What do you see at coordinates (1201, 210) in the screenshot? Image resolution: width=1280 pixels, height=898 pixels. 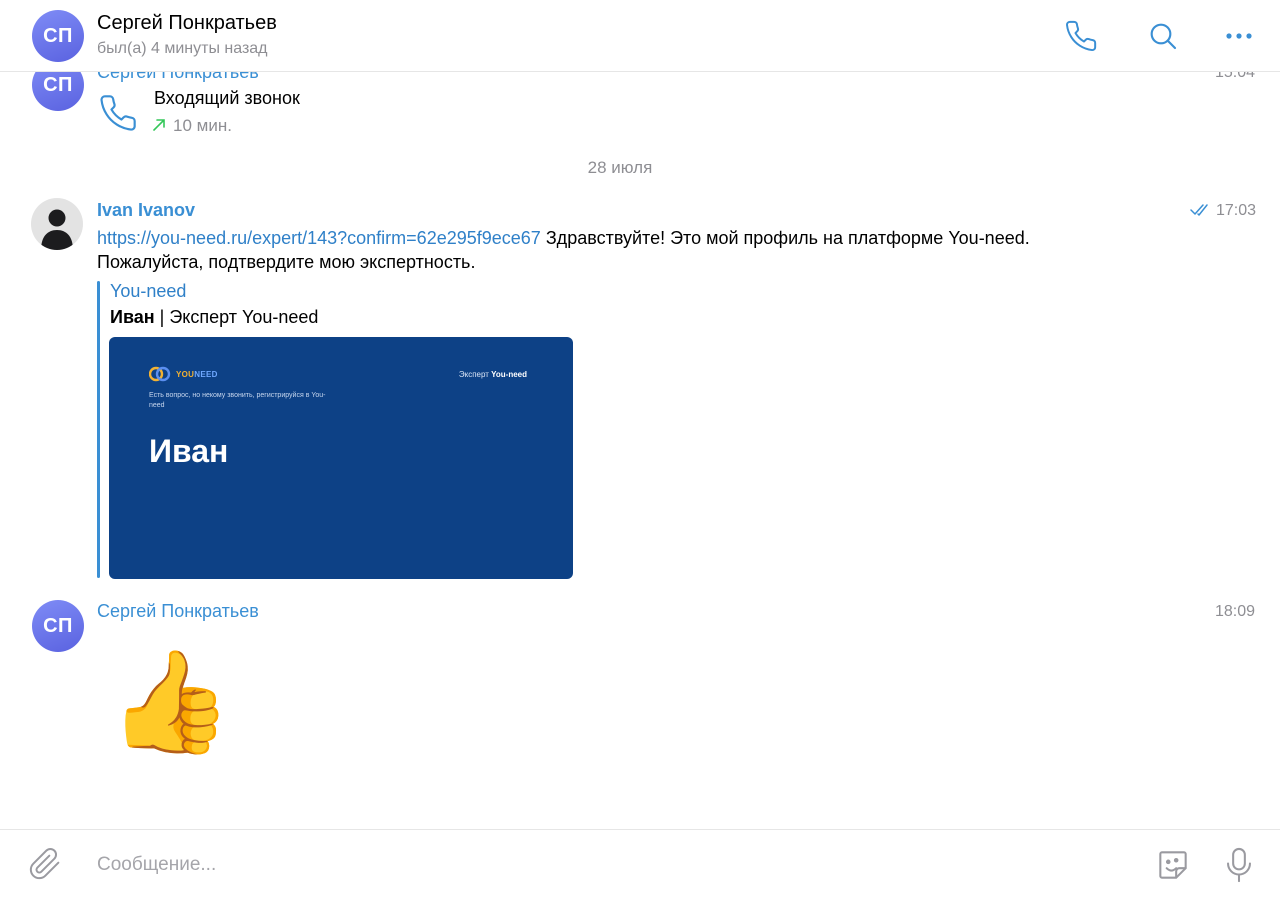 I see `double-check-icon` at bounding box center [1201, 210].